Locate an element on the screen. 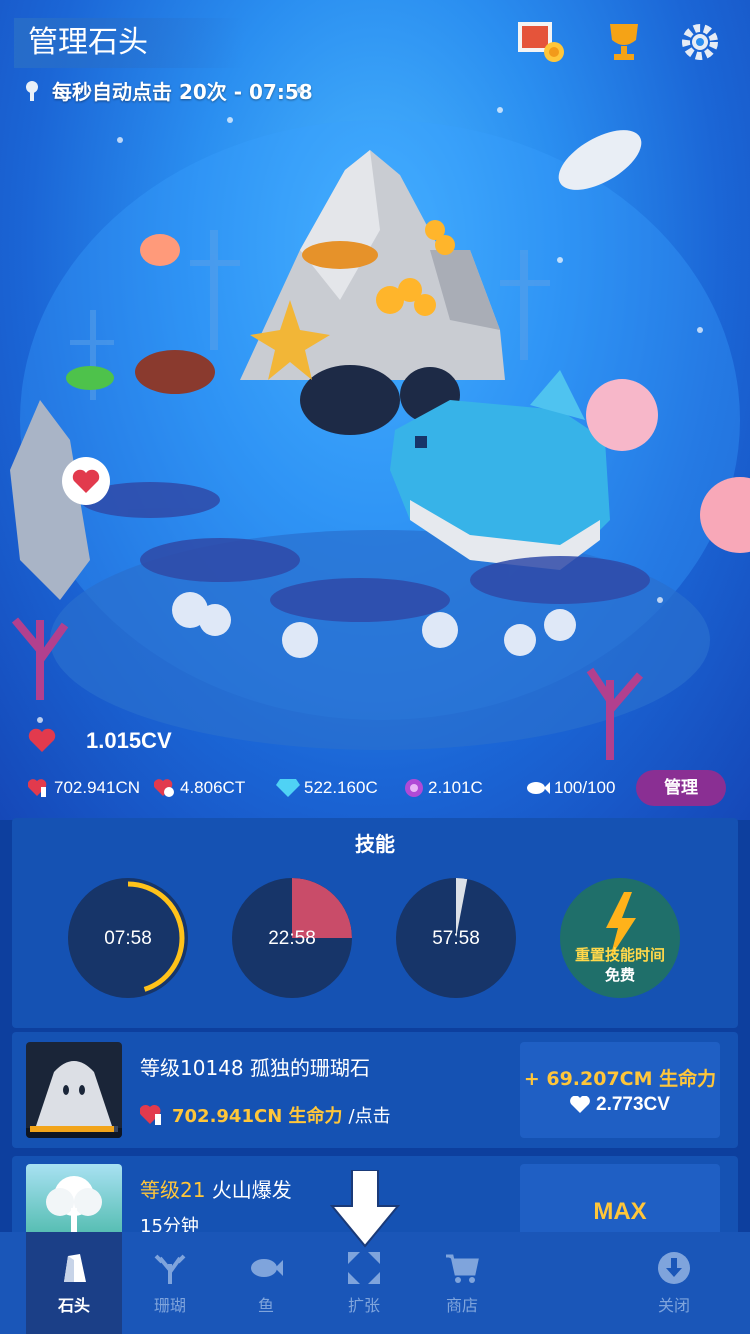 The width and height of the screenshot is (750, 1334). upgrade-button: + 69.207CM 生命力 2.773CV is located at coordinates (620, 1090).